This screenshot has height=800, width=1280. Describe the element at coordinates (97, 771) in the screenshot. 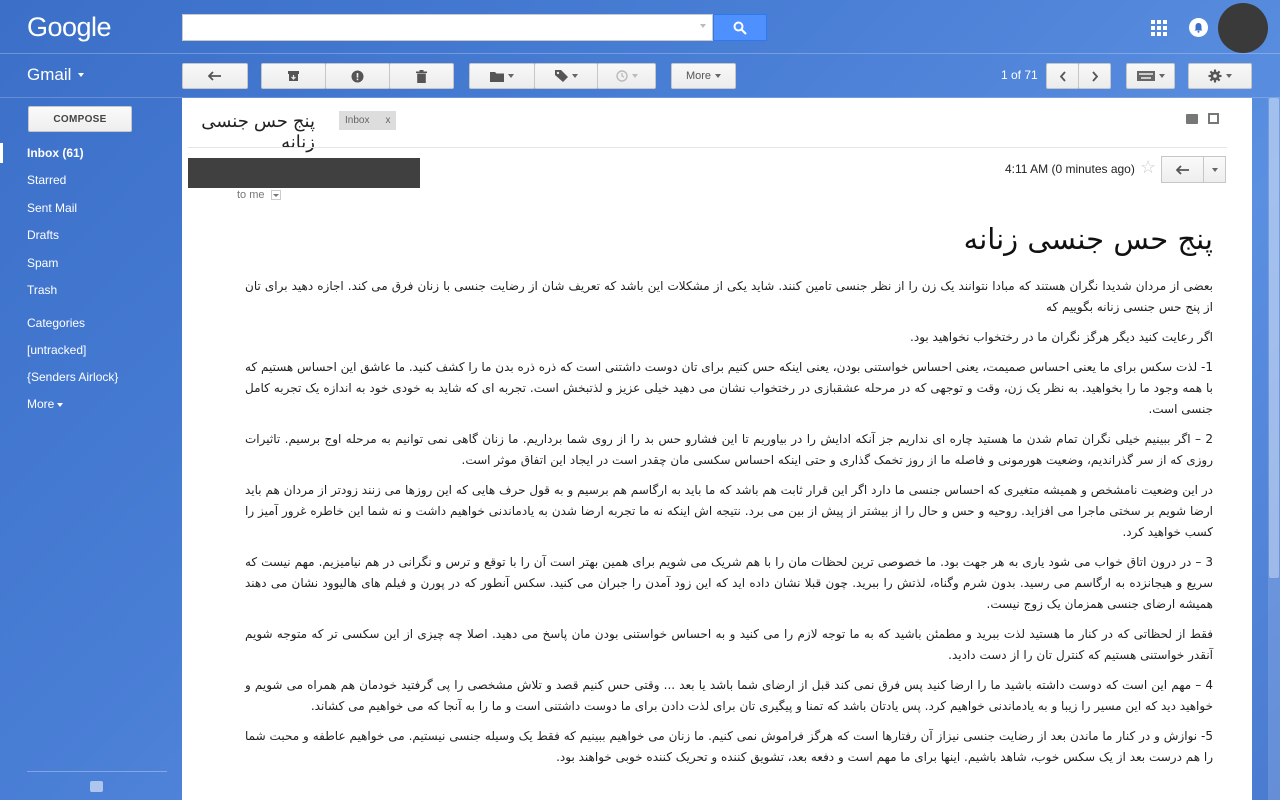

I see `sidebar-divider` at that location.